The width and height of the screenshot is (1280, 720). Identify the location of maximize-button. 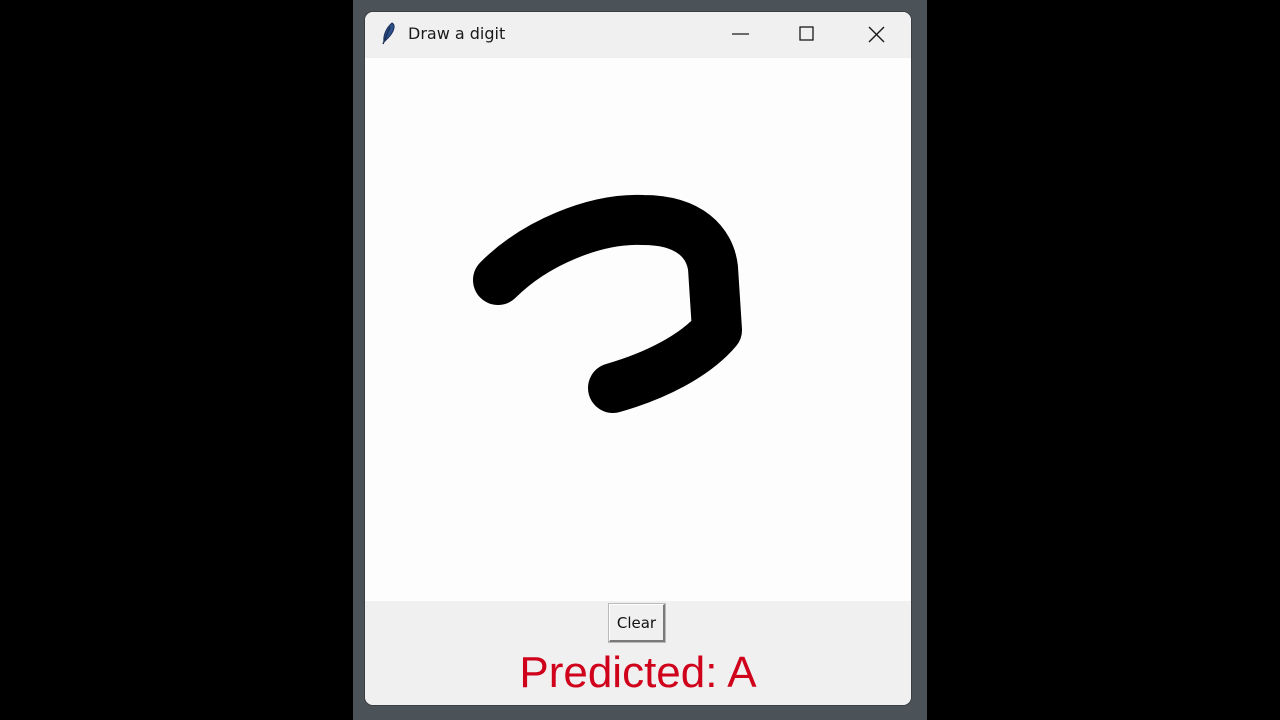
(807, 34).